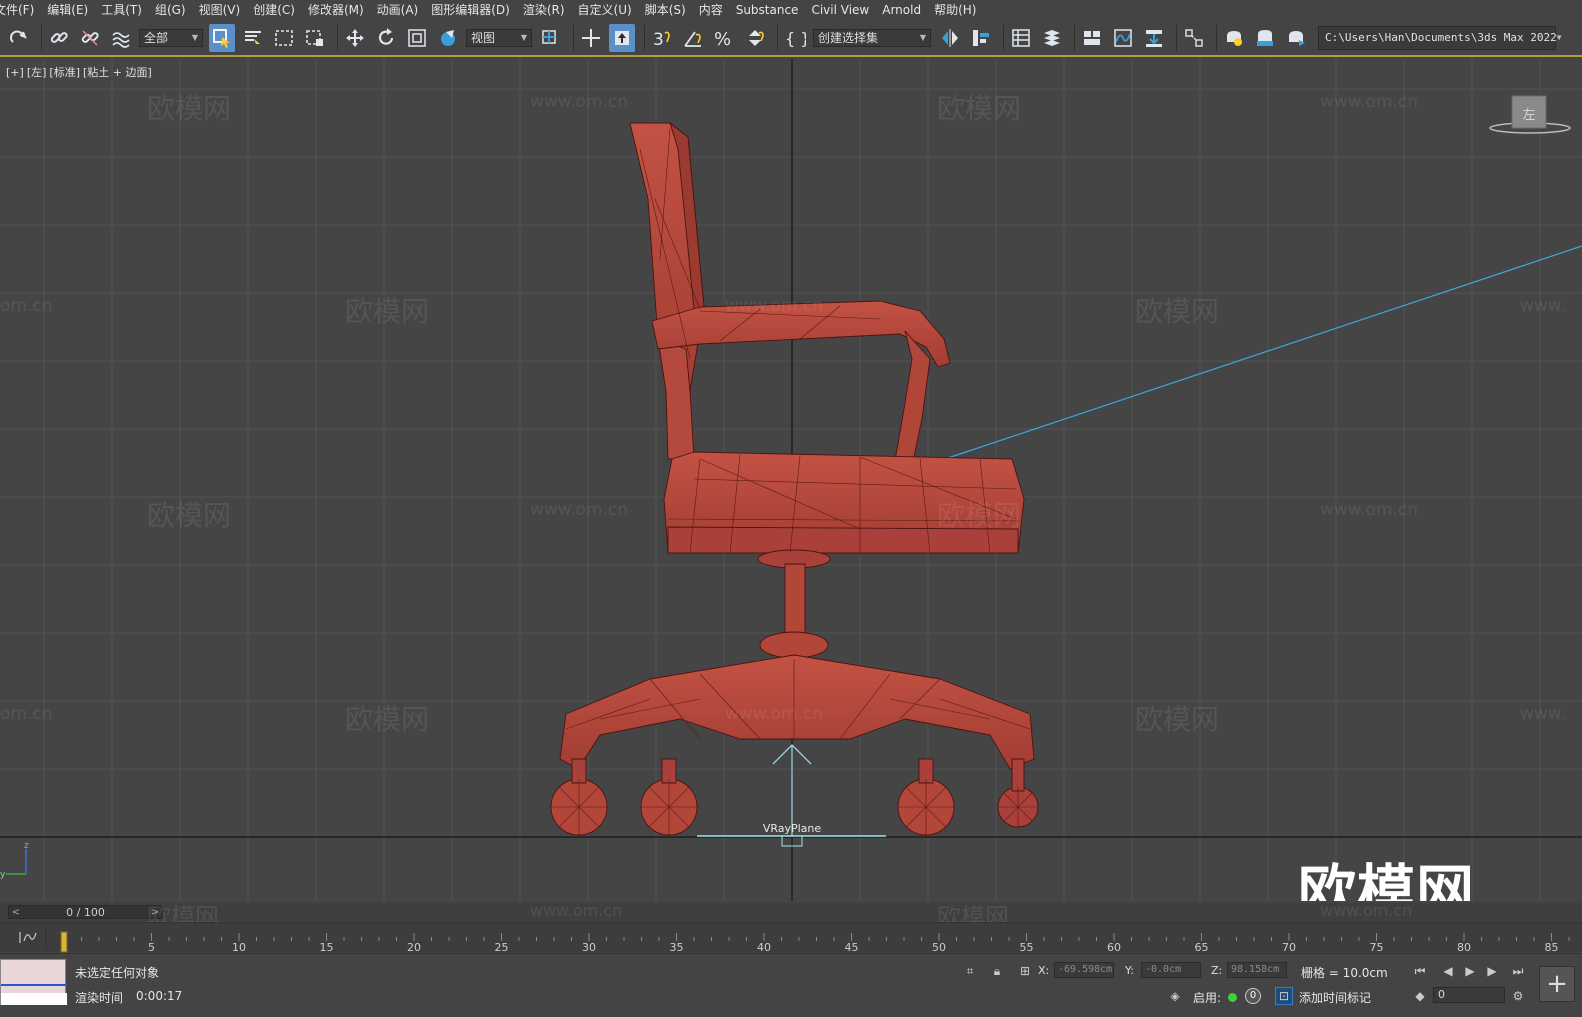 This screenshot has height=1017, width=1582. Describe the element at coordinates (1154, 38) in the screenshot. I see `schematic-view-icon` at that location.